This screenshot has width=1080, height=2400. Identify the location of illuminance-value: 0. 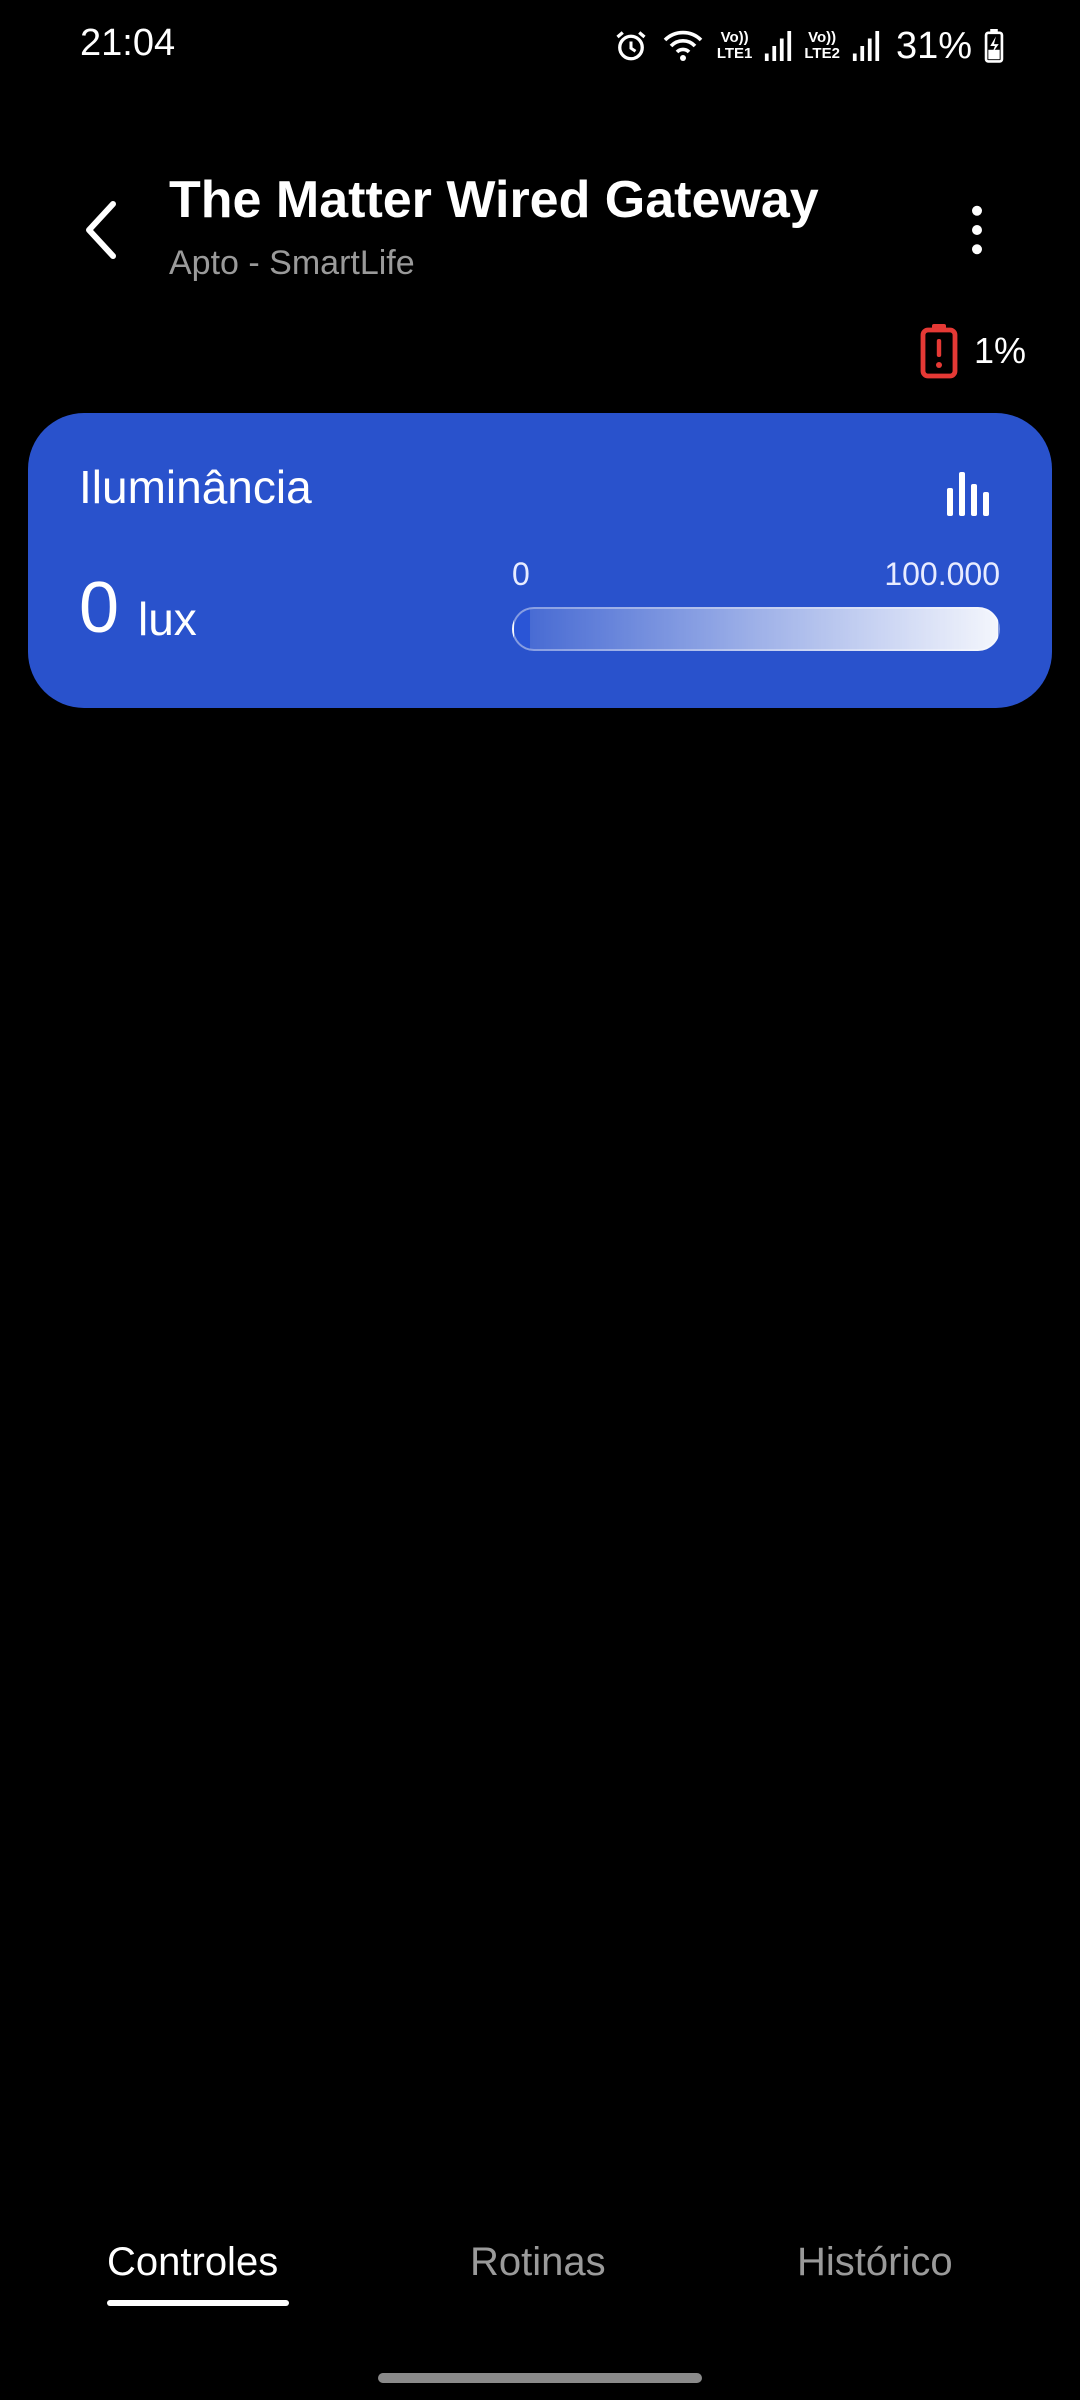
(99, 608).